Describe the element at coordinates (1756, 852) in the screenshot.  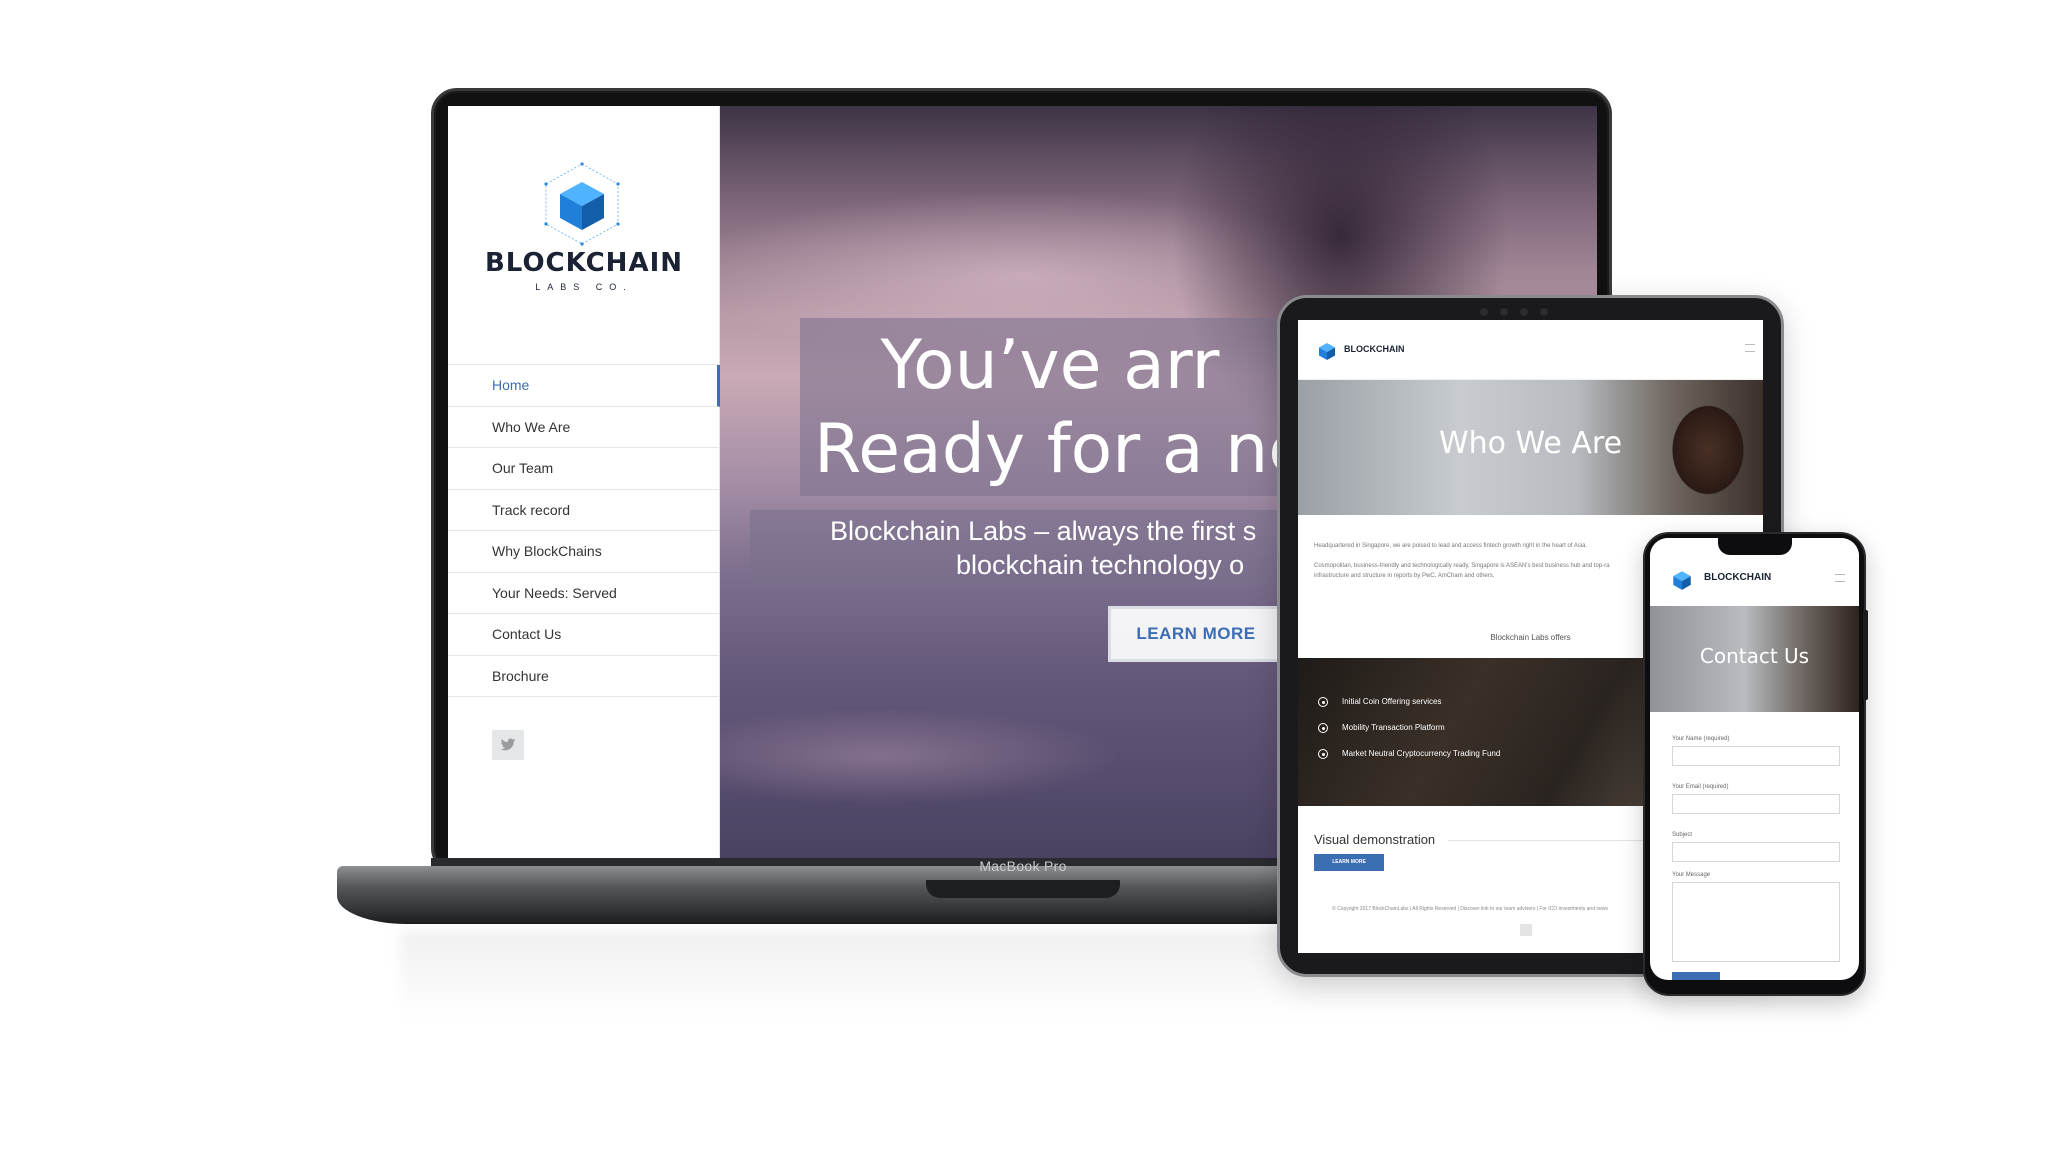
I see `subject-input` at that location.